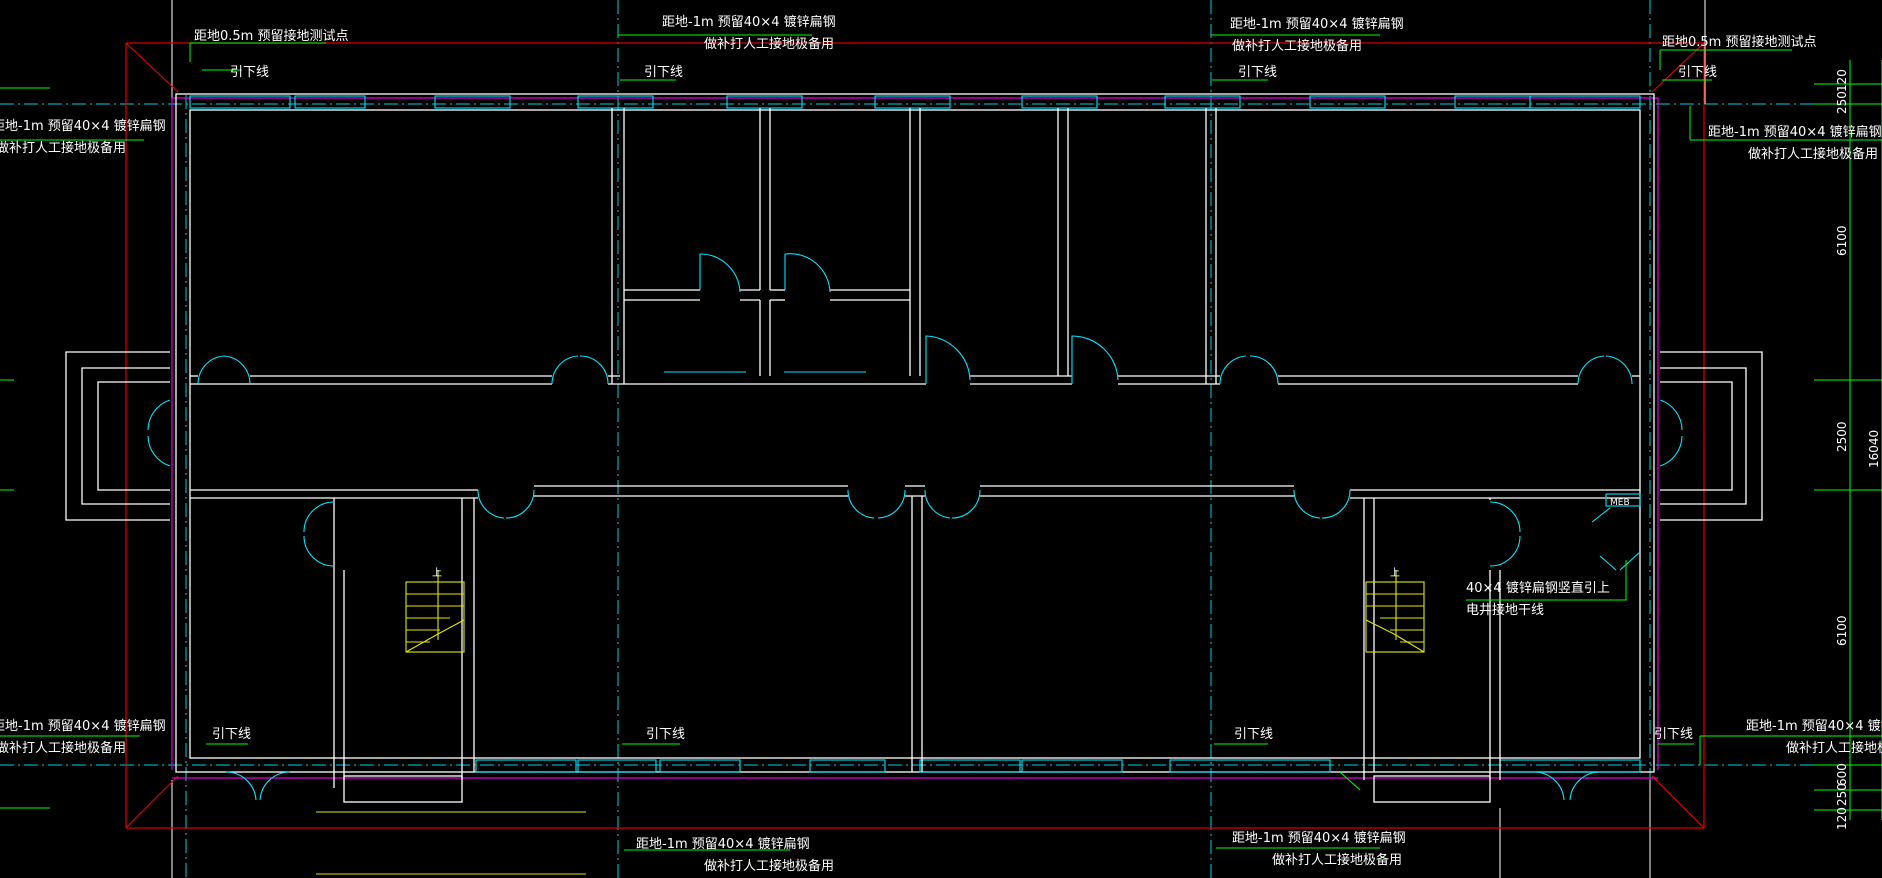 This screenshot has height=878, width=1882. What do you see at coordinates (249, 72) in the screenshot?
I see `downlead-label-1: 引下线` at bounding box center [249, 72].